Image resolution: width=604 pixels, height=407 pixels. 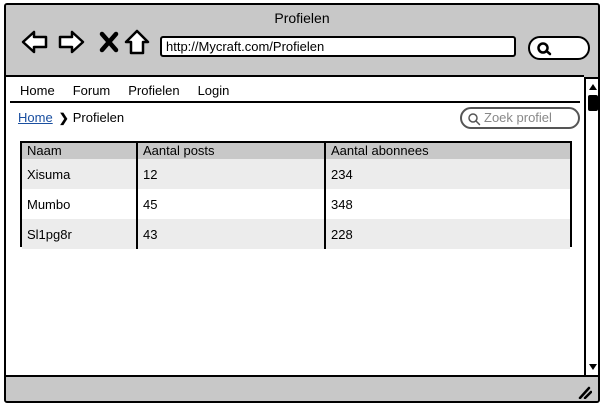 I want to click on cell-abonnees: 234, so click(x=447, y=174).